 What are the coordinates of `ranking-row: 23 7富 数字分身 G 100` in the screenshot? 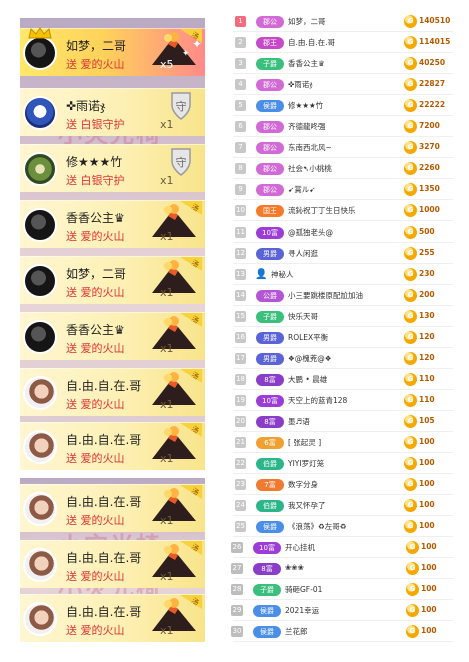 It's located at (343, 485).